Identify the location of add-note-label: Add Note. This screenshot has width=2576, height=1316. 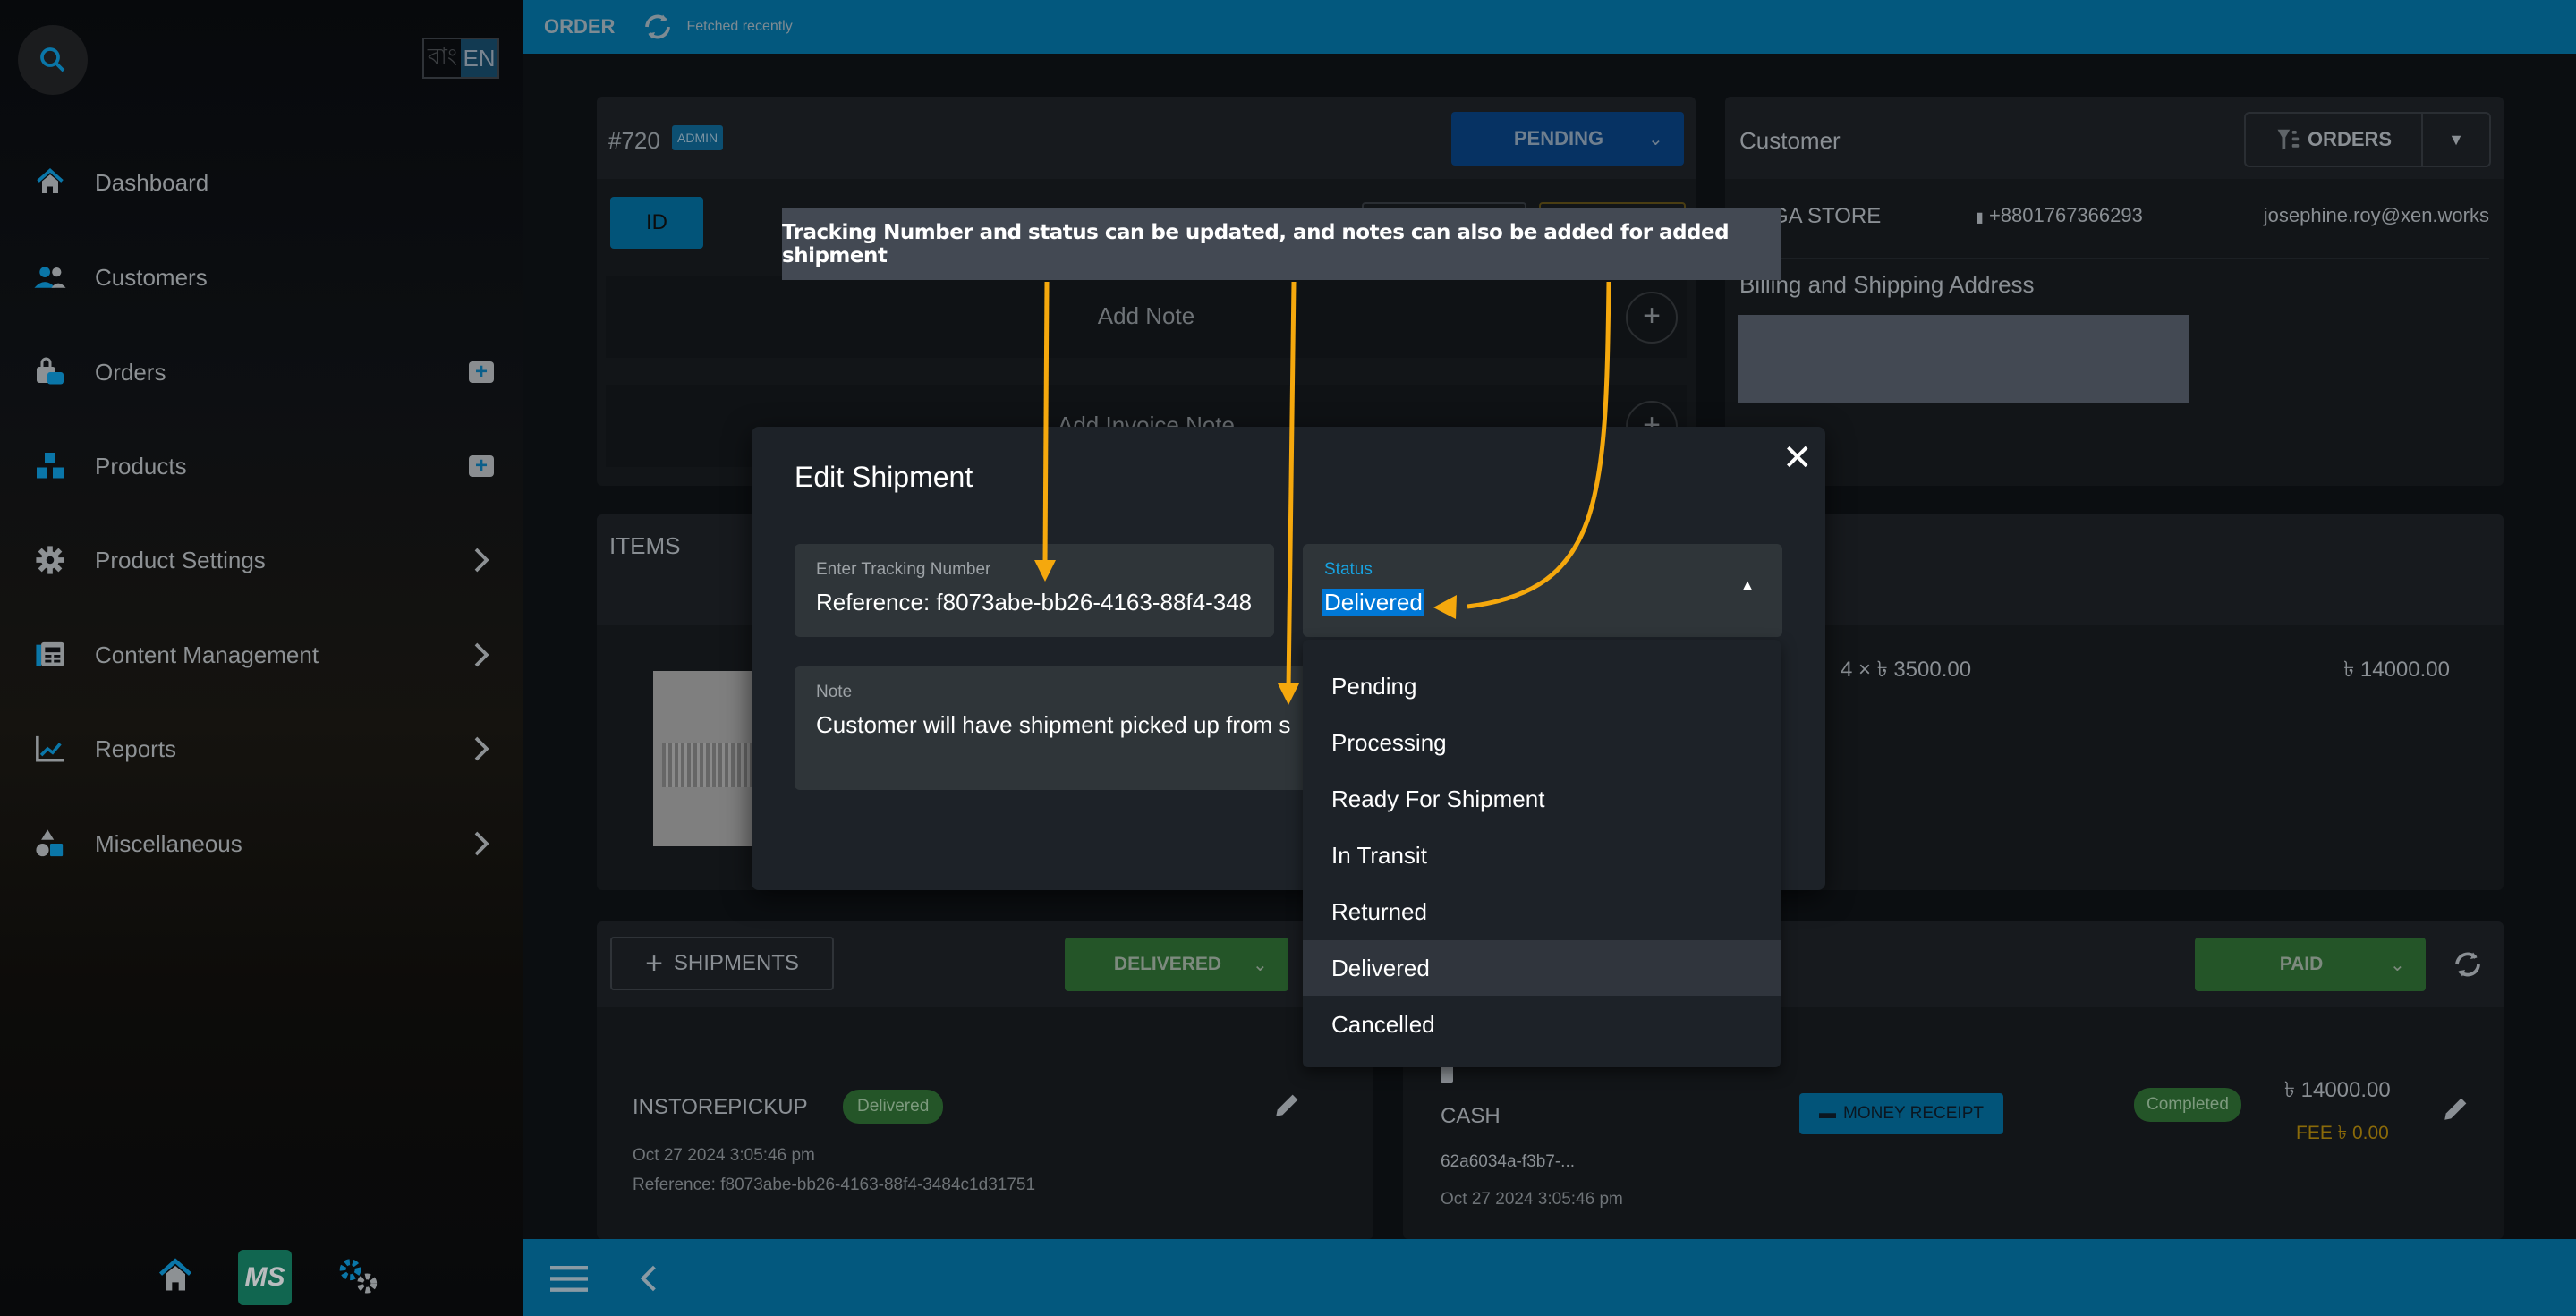
(1146, 315).